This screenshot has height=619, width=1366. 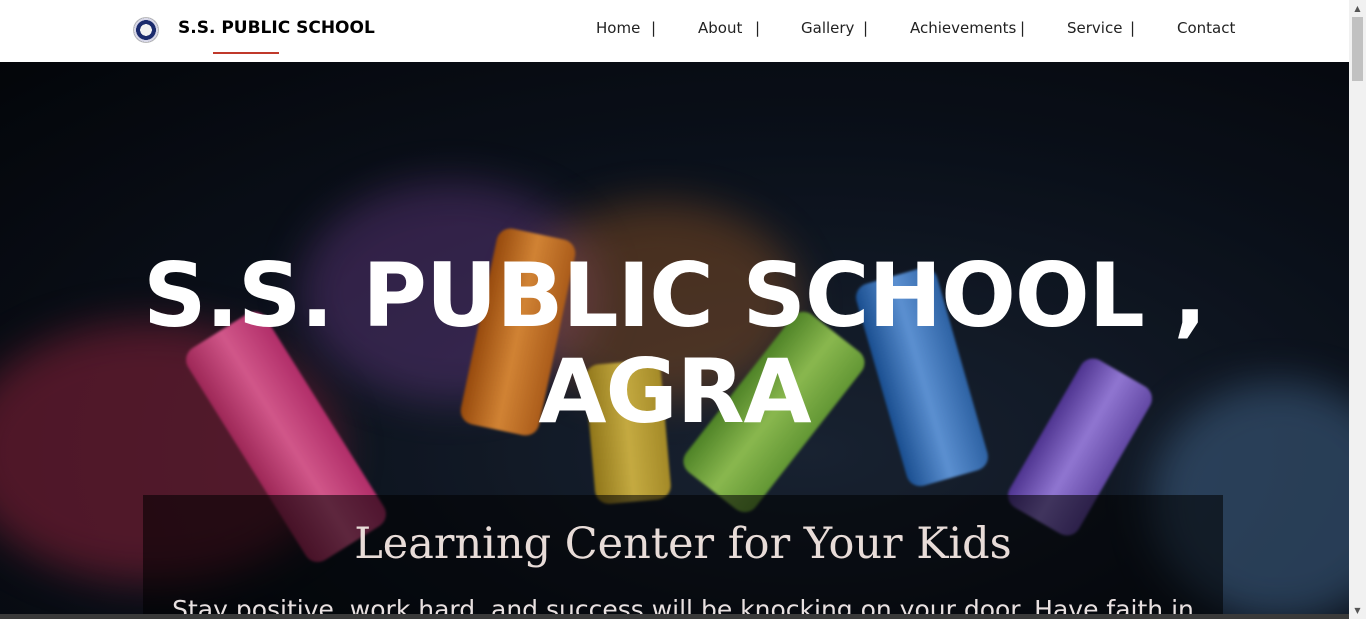 What do you see at coordinates (1357, 309) in the screenshot?
I see `page-scrollbar: ▲ ▼` at bounding box center [1357, 309].